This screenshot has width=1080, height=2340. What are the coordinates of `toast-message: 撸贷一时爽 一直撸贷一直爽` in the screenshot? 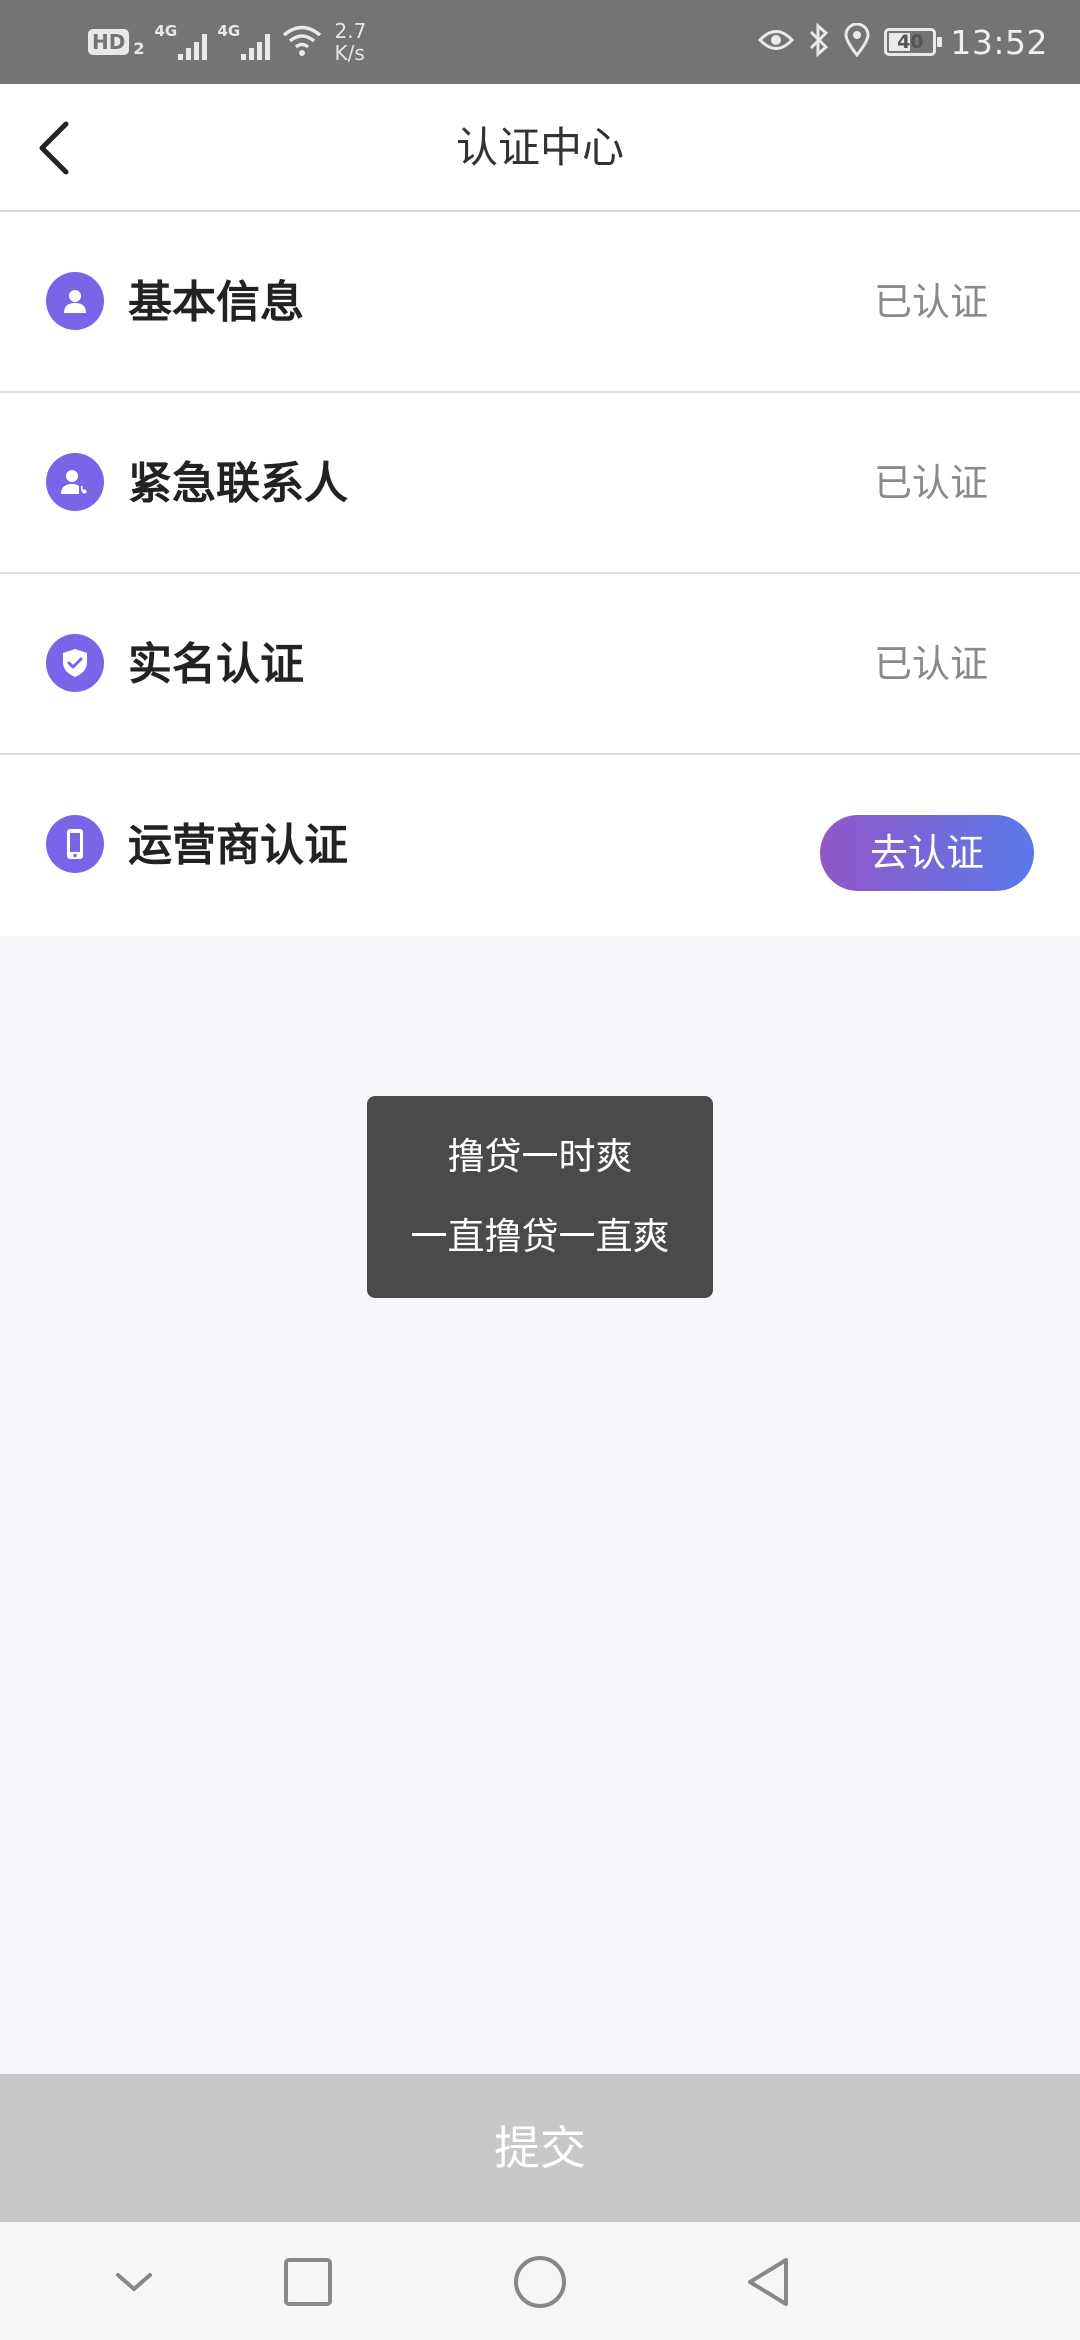 It's located at (540, 1197).